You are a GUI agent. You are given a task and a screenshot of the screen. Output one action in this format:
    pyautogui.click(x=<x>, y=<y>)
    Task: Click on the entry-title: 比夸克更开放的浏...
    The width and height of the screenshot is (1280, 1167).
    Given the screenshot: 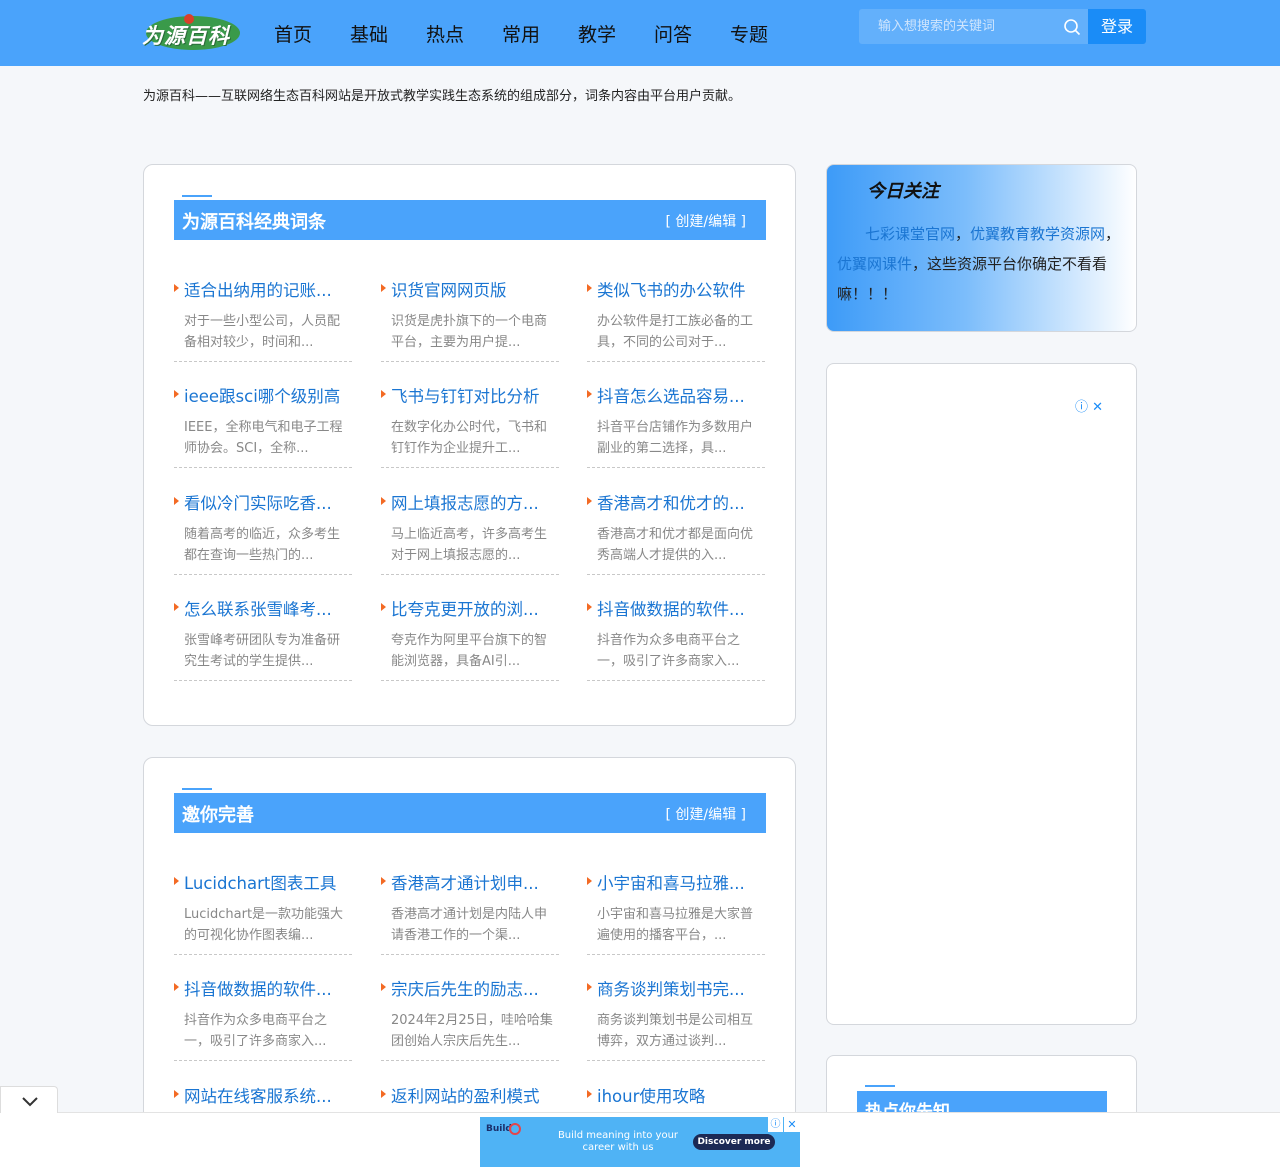 What is the action you would take?
    pyautogui.click(x=476, y=608)
    